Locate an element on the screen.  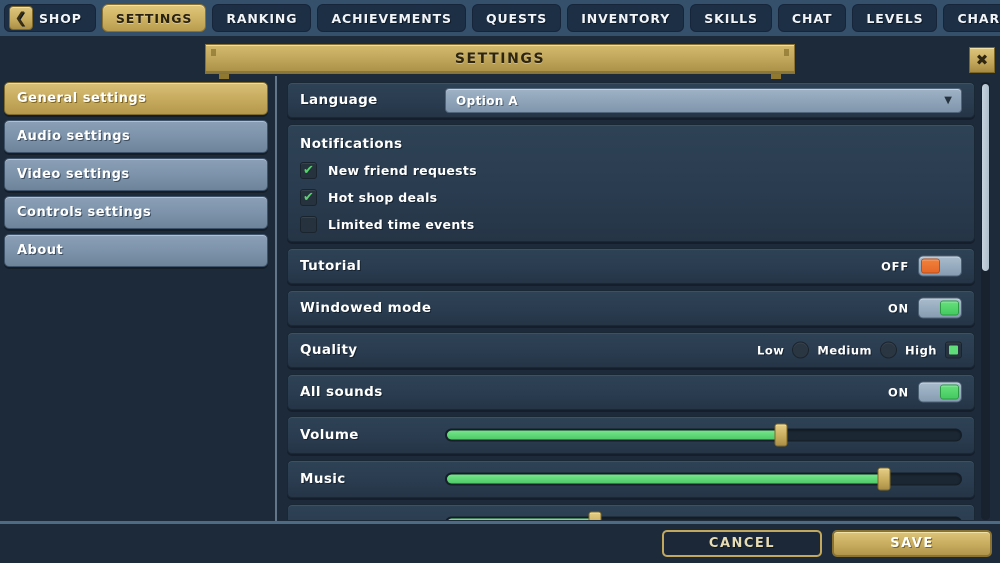
tab-levels: LEVELS is located at coordinates (895, 18).